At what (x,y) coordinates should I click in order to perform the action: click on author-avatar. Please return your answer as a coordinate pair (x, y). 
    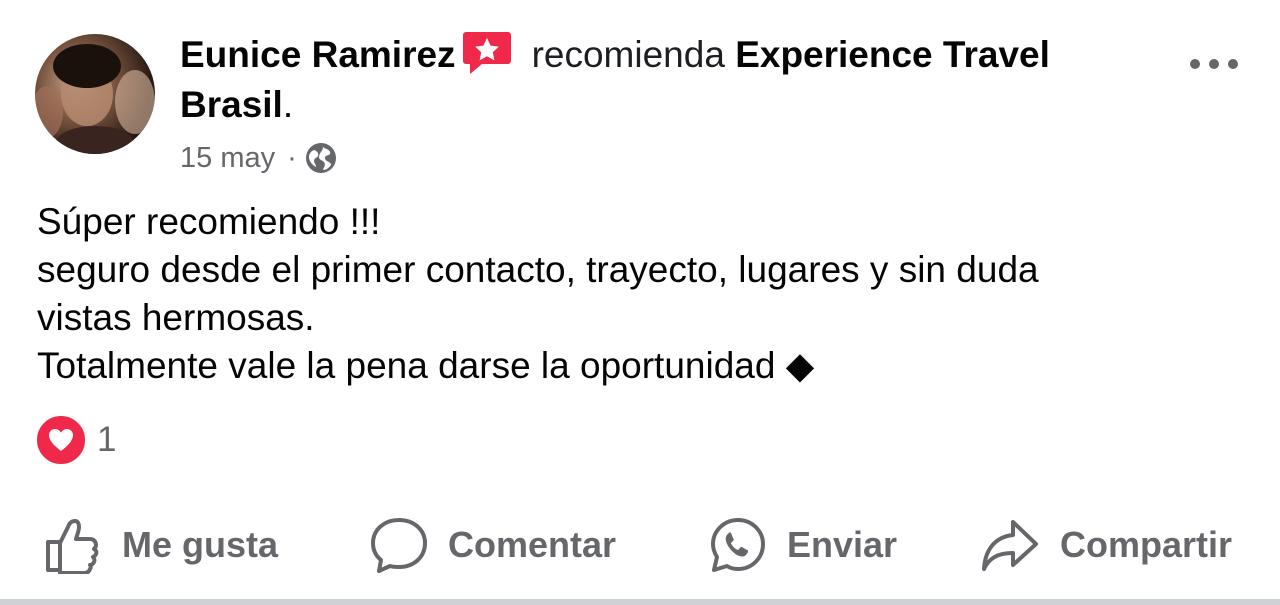
    Looking at the image, I should click on (95, 94).